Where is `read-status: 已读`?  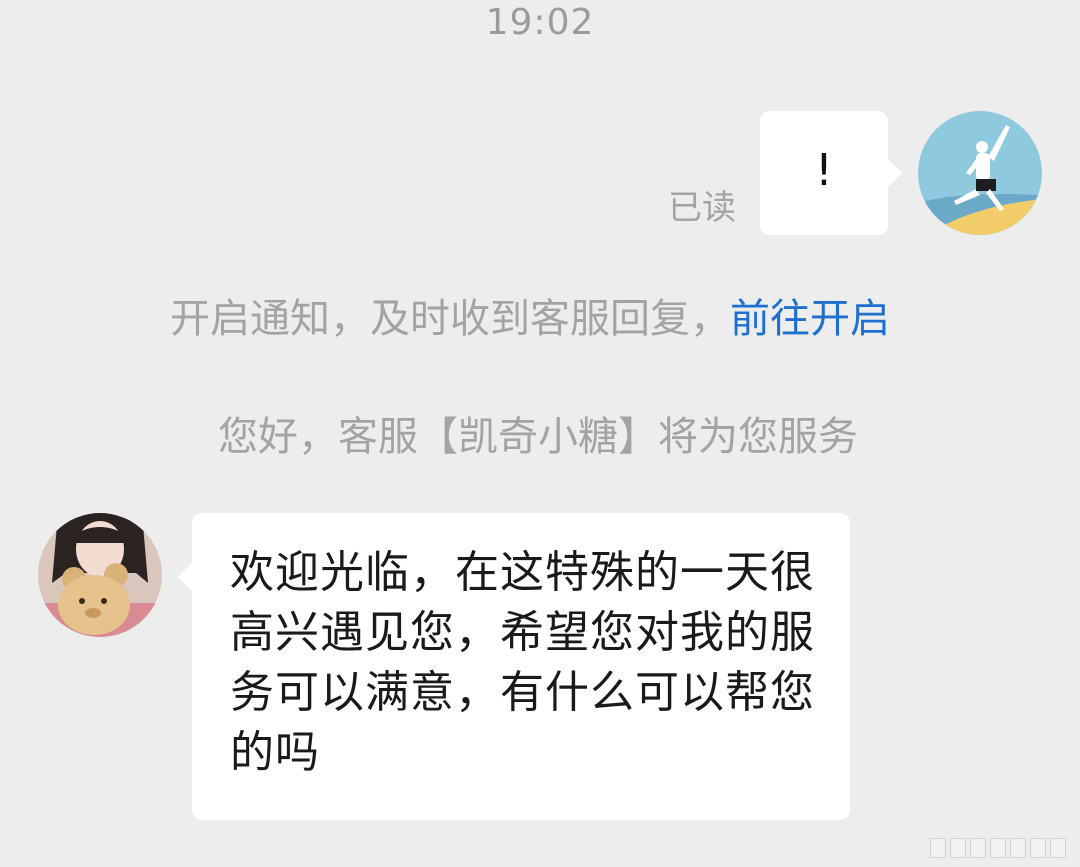
read-status: 已读 is located at coordinates (702, 208).